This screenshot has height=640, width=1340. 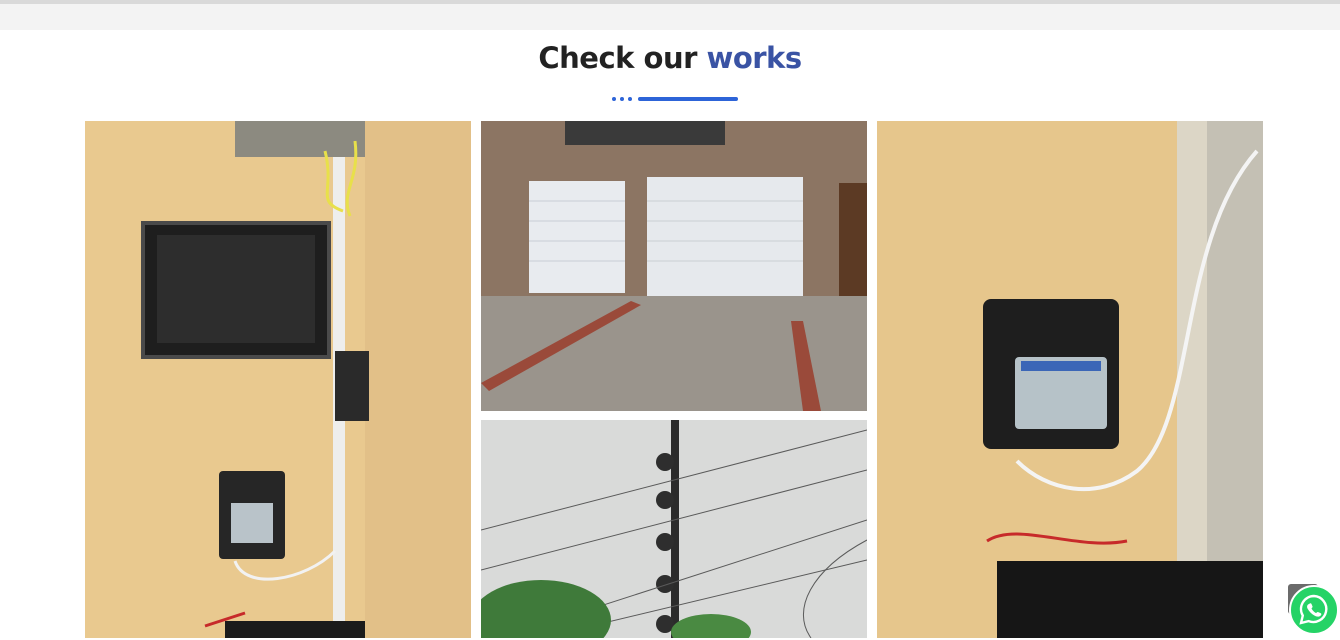 What do you see at coordinates (674, 266) in the screenshot?
I see `gallery-image-garage-shutters` at bounding box center [674, 266].